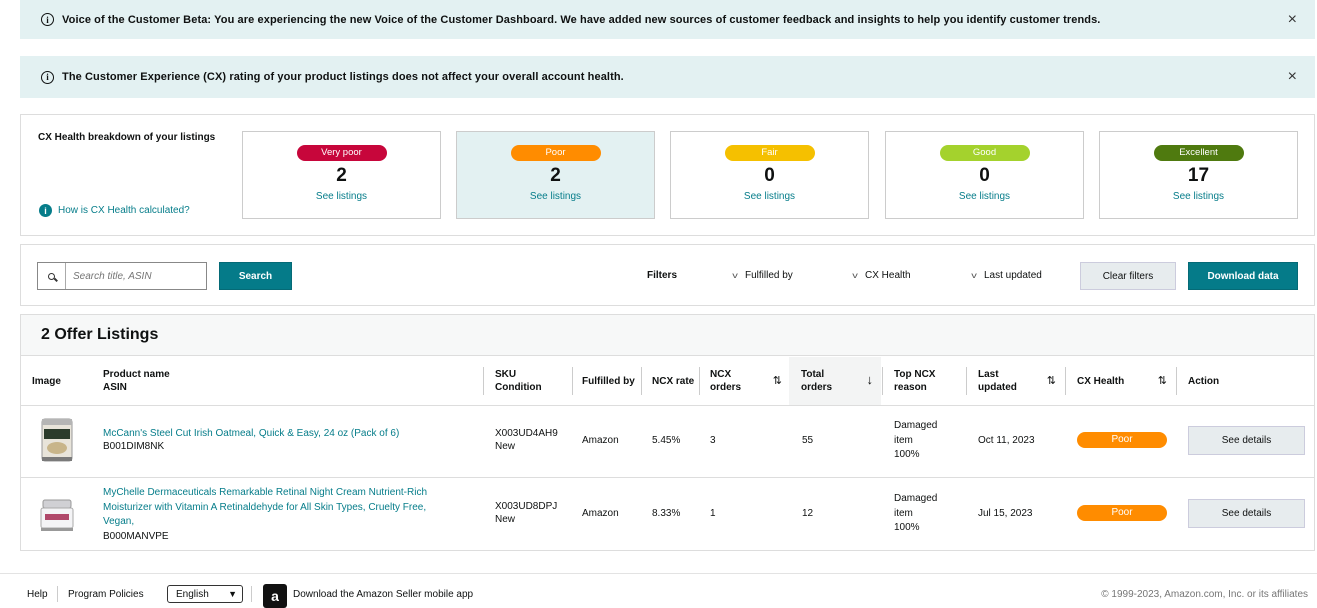  I want to click on excellent-count: 17, so click(1198, 175).